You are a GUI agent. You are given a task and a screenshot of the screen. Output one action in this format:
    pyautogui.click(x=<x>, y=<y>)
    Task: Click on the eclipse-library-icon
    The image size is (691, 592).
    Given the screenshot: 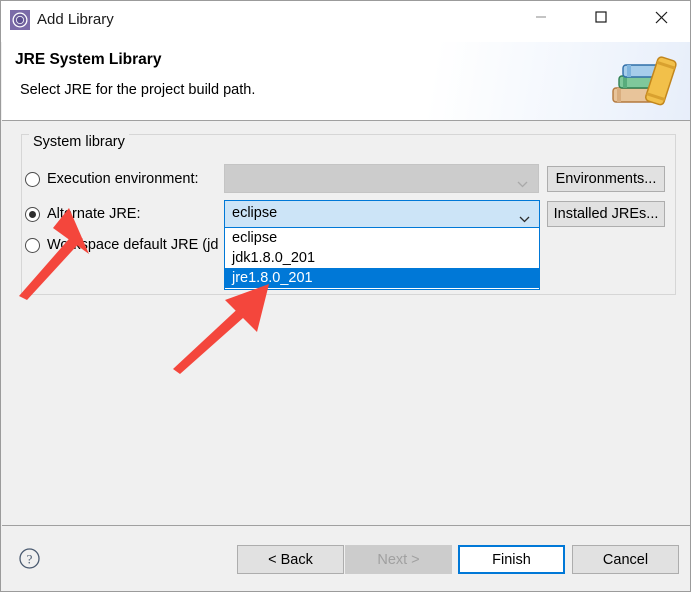 What is the action you would take?
    pyautogui.click(x=20, y=20)
    